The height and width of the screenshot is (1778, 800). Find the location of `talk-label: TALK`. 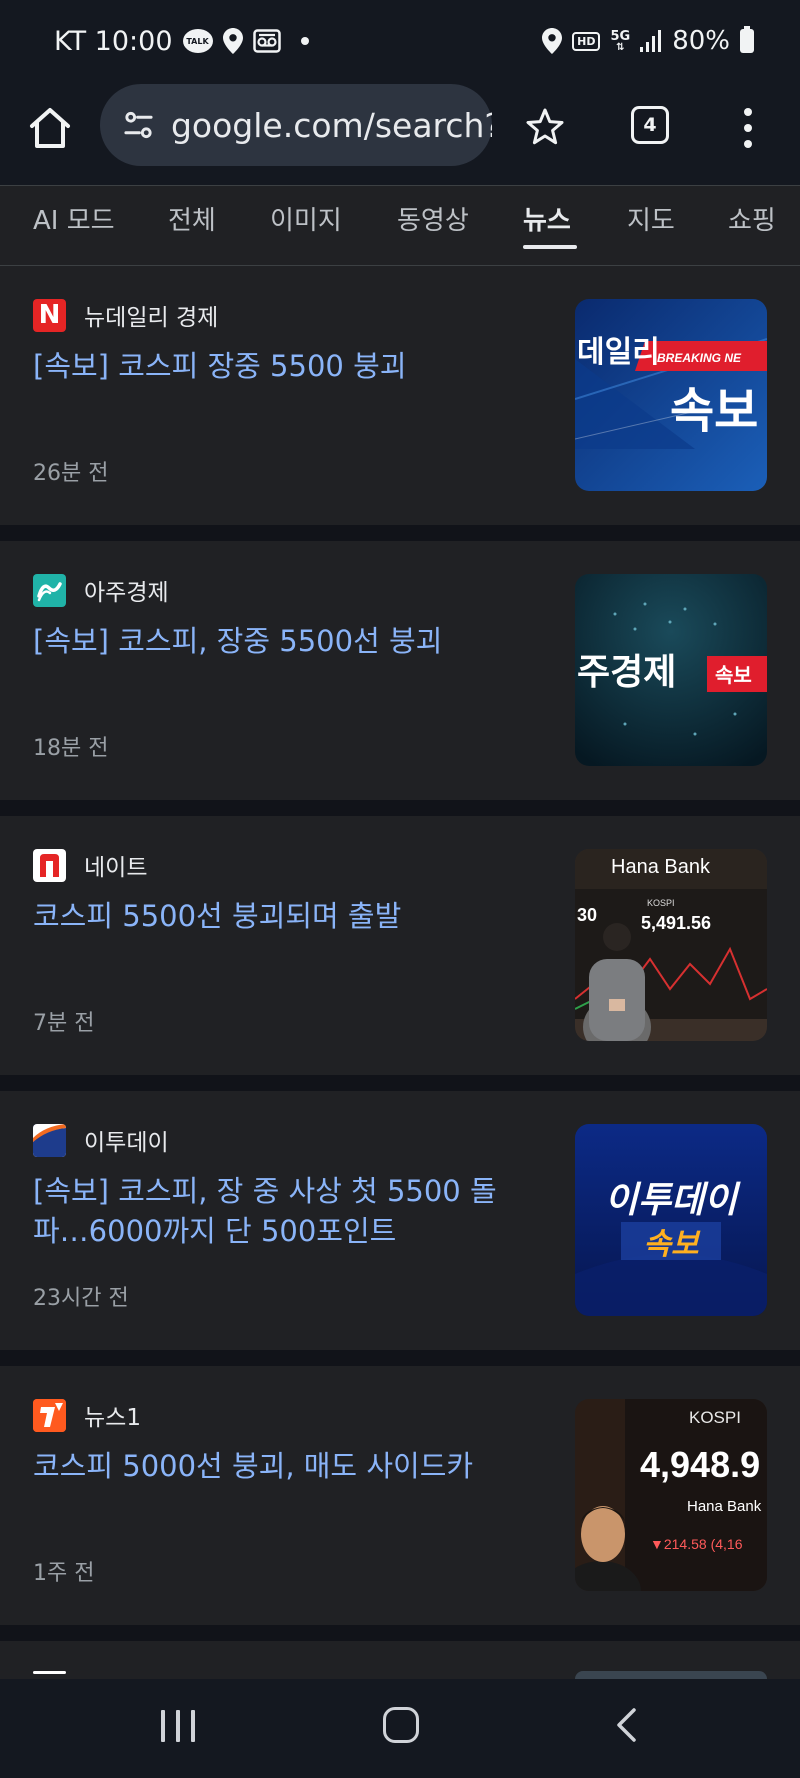

talk-label: TALK is located at coordinates (197, 41).